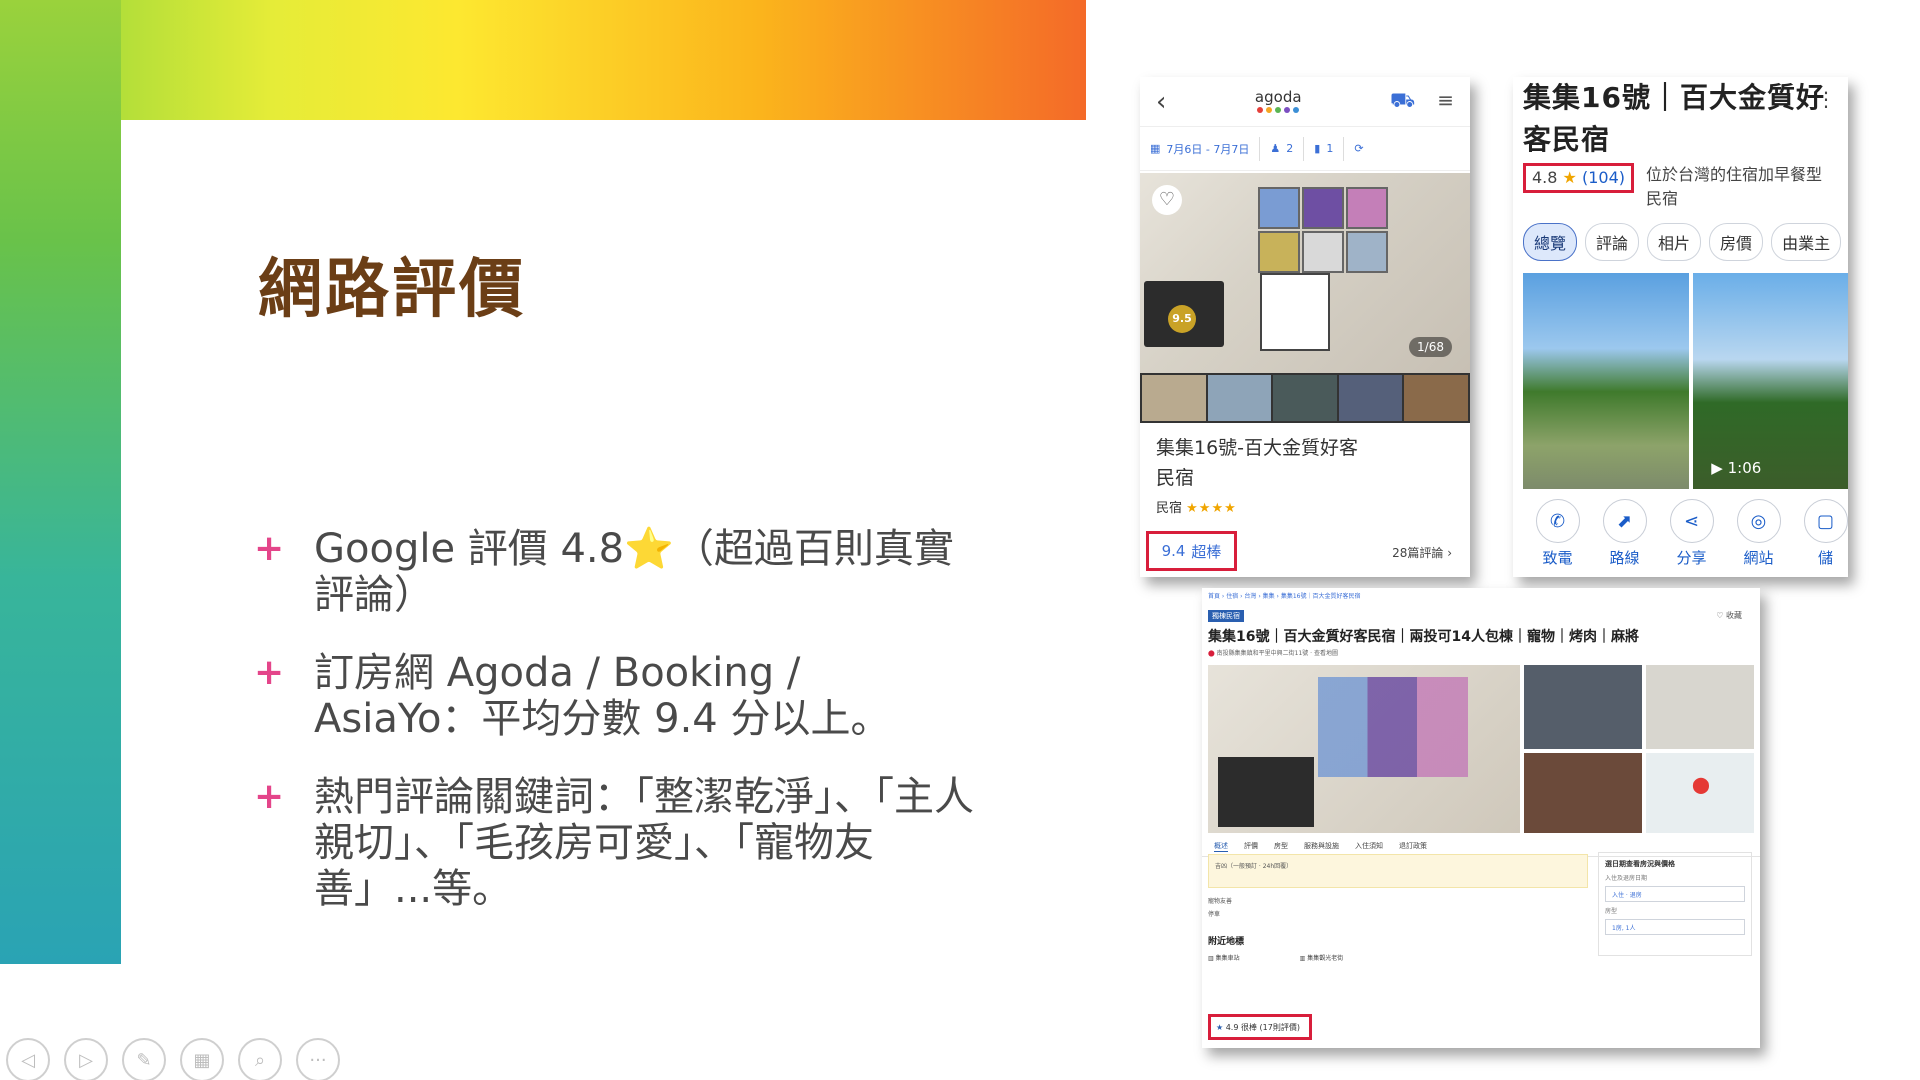  I want to click on date-field: 入住 · 退房, so click(1675, 894).